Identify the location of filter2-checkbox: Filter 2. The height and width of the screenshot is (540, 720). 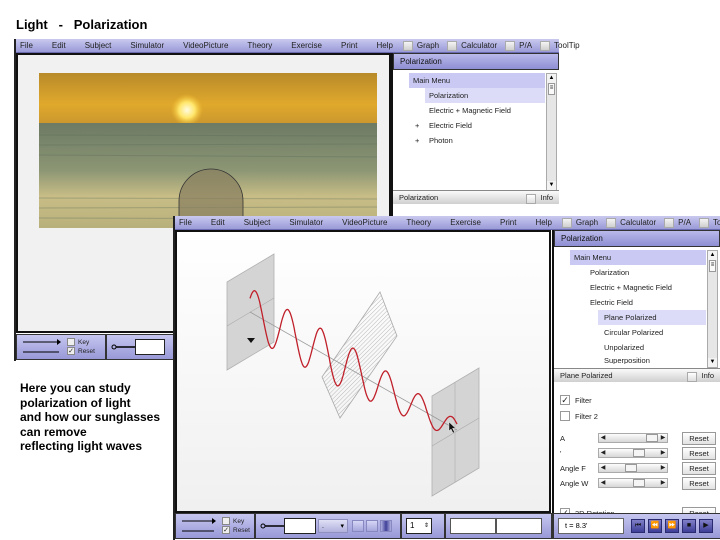
(638, 416).